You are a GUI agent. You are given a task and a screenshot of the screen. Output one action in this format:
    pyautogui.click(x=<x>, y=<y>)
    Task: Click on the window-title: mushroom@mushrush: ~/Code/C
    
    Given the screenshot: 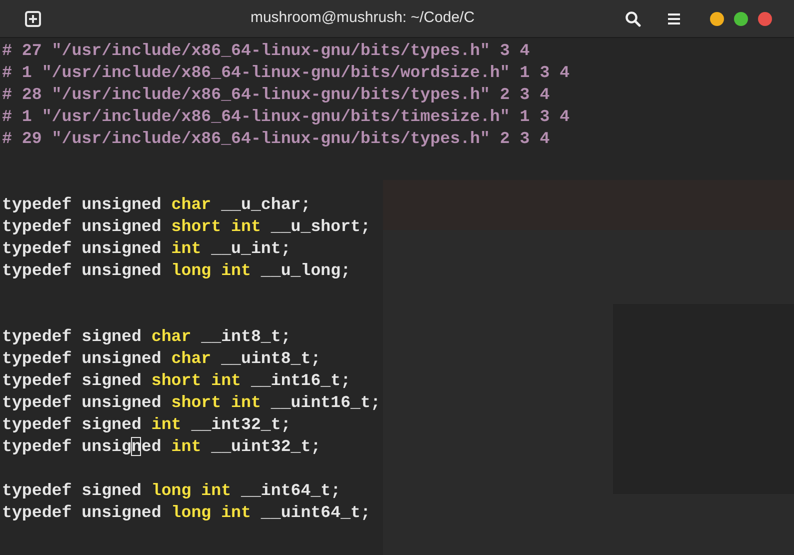 What is the action you would take?
    pyautogui.click(x=362, y=18)
    